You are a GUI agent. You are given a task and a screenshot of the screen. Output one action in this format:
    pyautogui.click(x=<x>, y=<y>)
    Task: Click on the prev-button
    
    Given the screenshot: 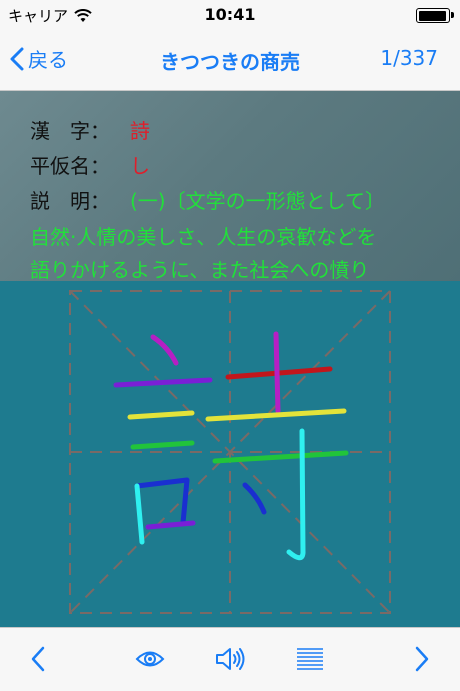 What is the action you would take?
    pyautogui.click(x=38, y=659)
    